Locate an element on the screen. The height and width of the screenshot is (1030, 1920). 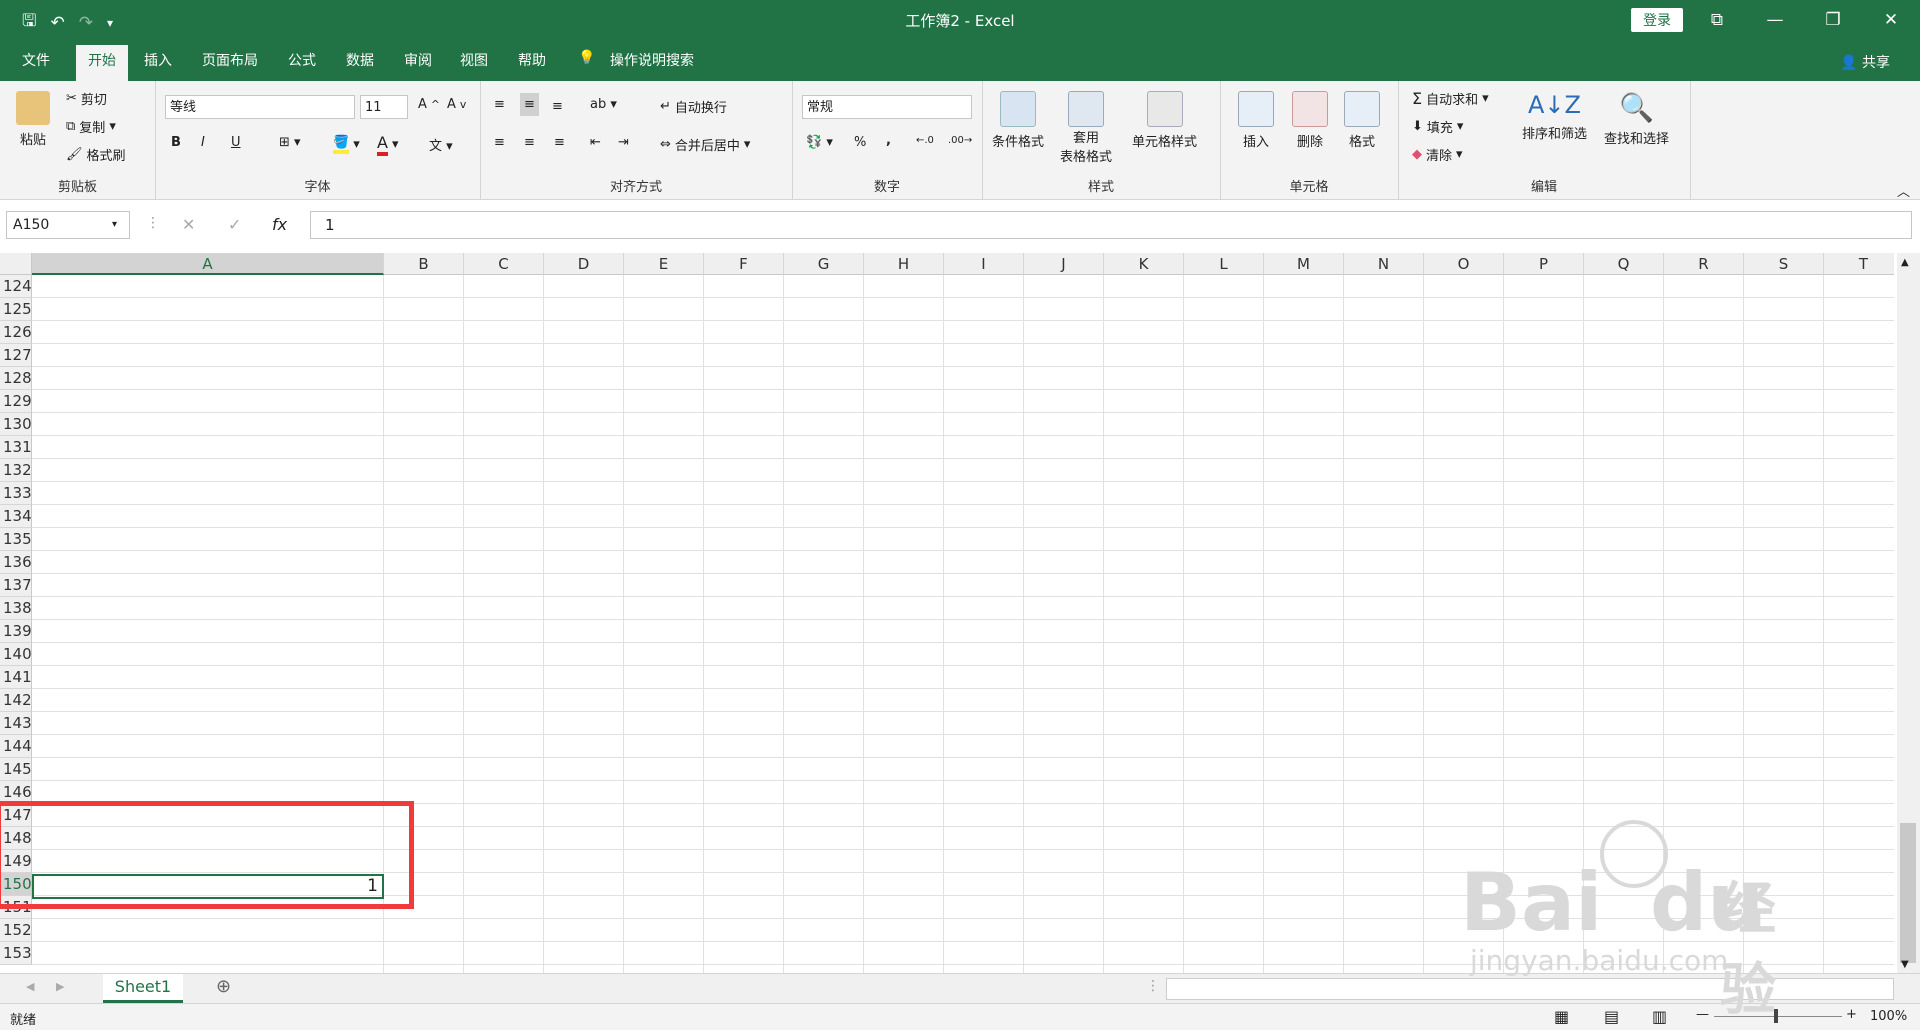
copy-button: ⧉ 复制 ▾ is located at coordinates (91, 126).